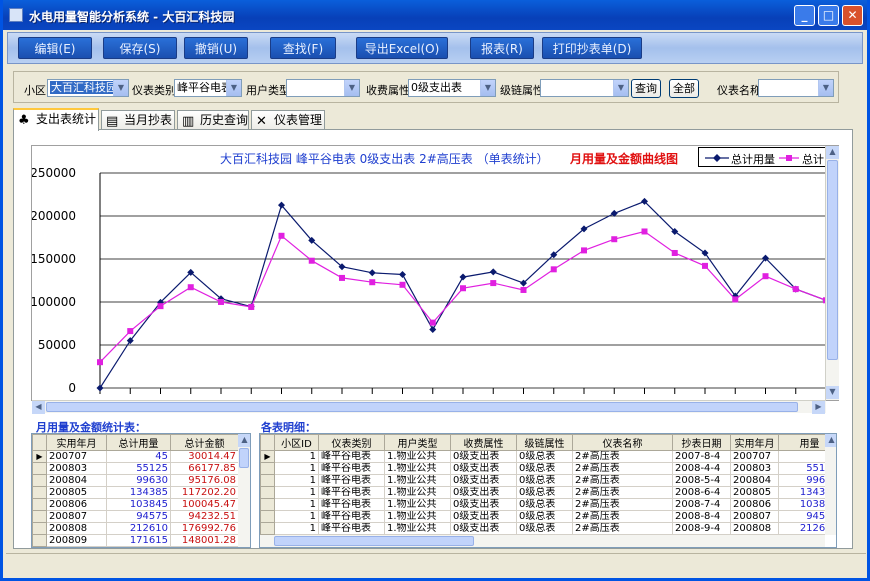  I want to click on table-cell: 99630, so click(138, 480).